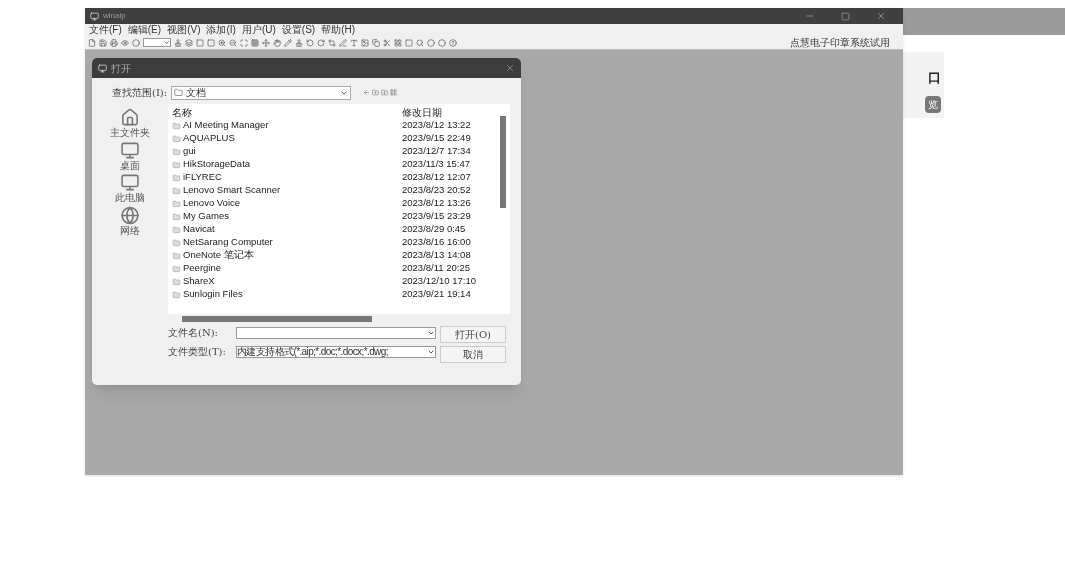 The height and width of the screenshot is (573, 1065). I want to click on vertical-scrollbar-thumb, so click(503, 162).